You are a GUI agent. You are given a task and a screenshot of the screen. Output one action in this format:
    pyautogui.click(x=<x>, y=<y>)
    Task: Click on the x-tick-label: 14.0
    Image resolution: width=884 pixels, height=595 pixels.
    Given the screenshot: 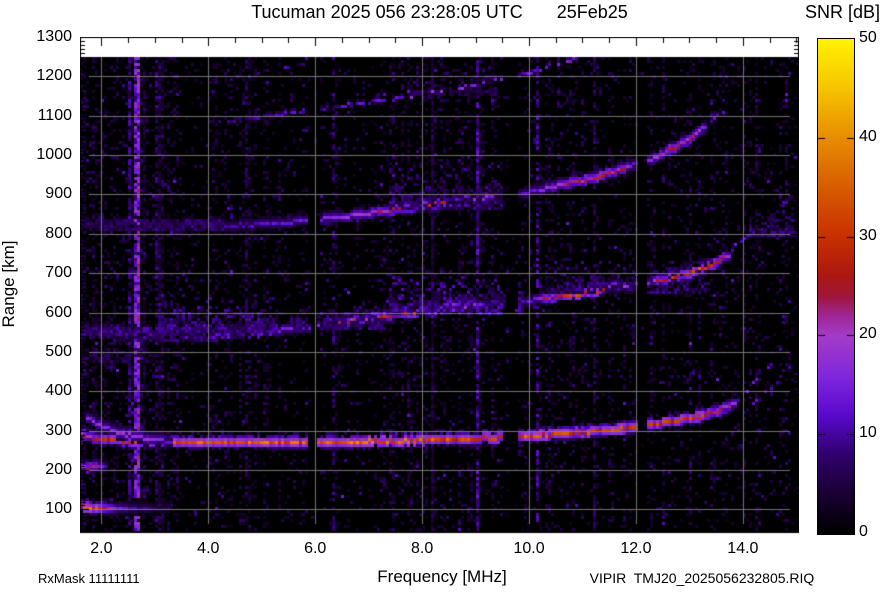 What is the action you would take?
    pyautogui.click(x=743, y=548)
    